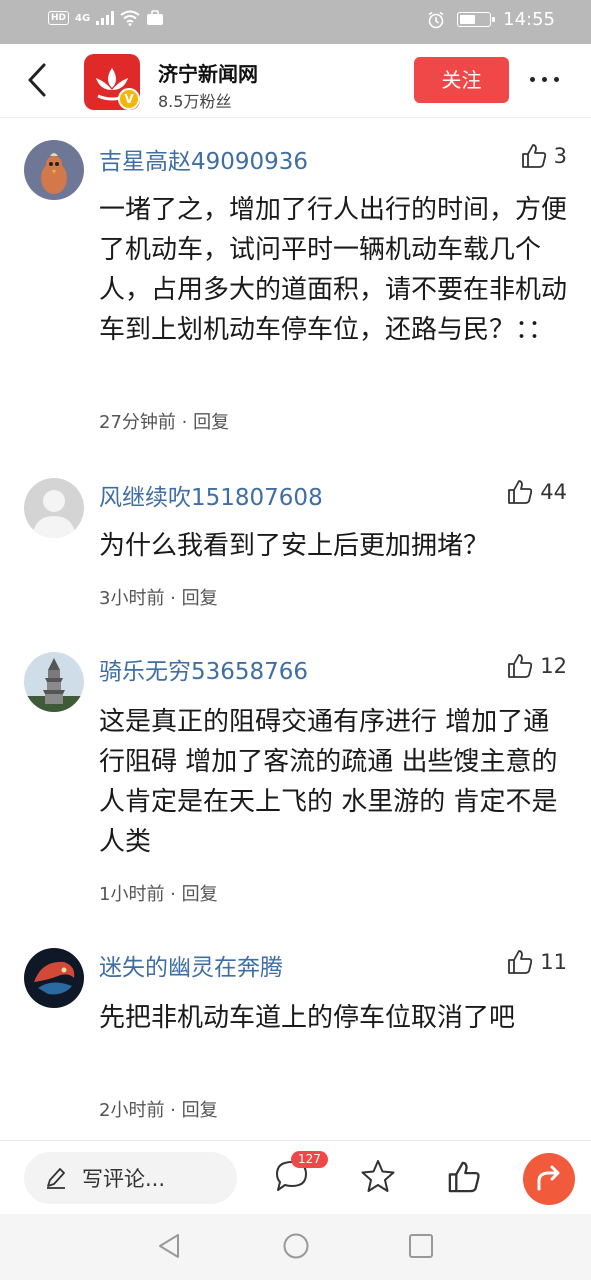  I want to click on status-bar: HD 4G 14:55, so click(295, 22).